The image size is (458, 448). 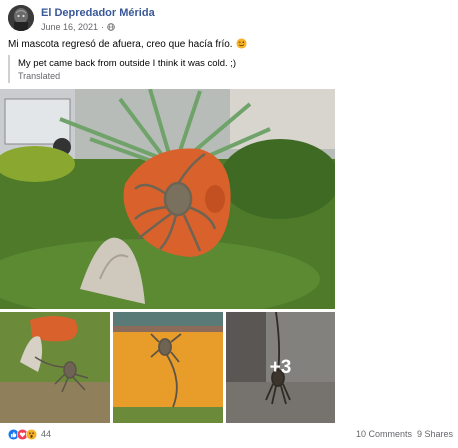 I want to click on comments-count-link: 10 Comments, so click(x=384, y=434).